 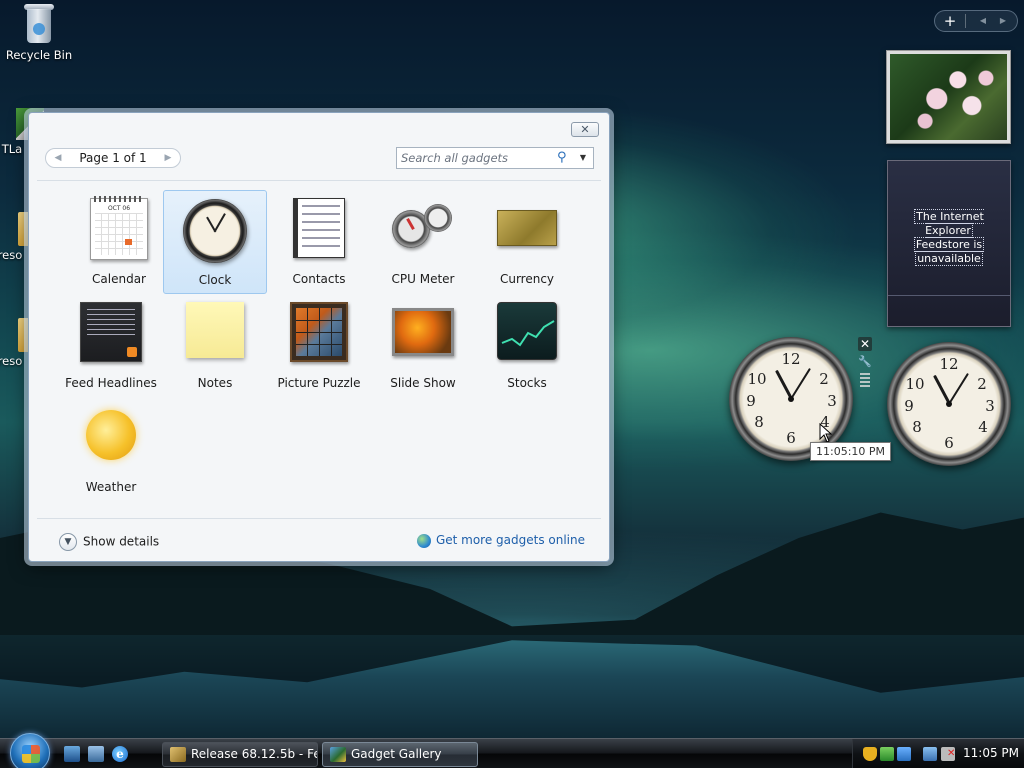 I want to click on gadget-clock: Clock, so click(x=215, y=242).